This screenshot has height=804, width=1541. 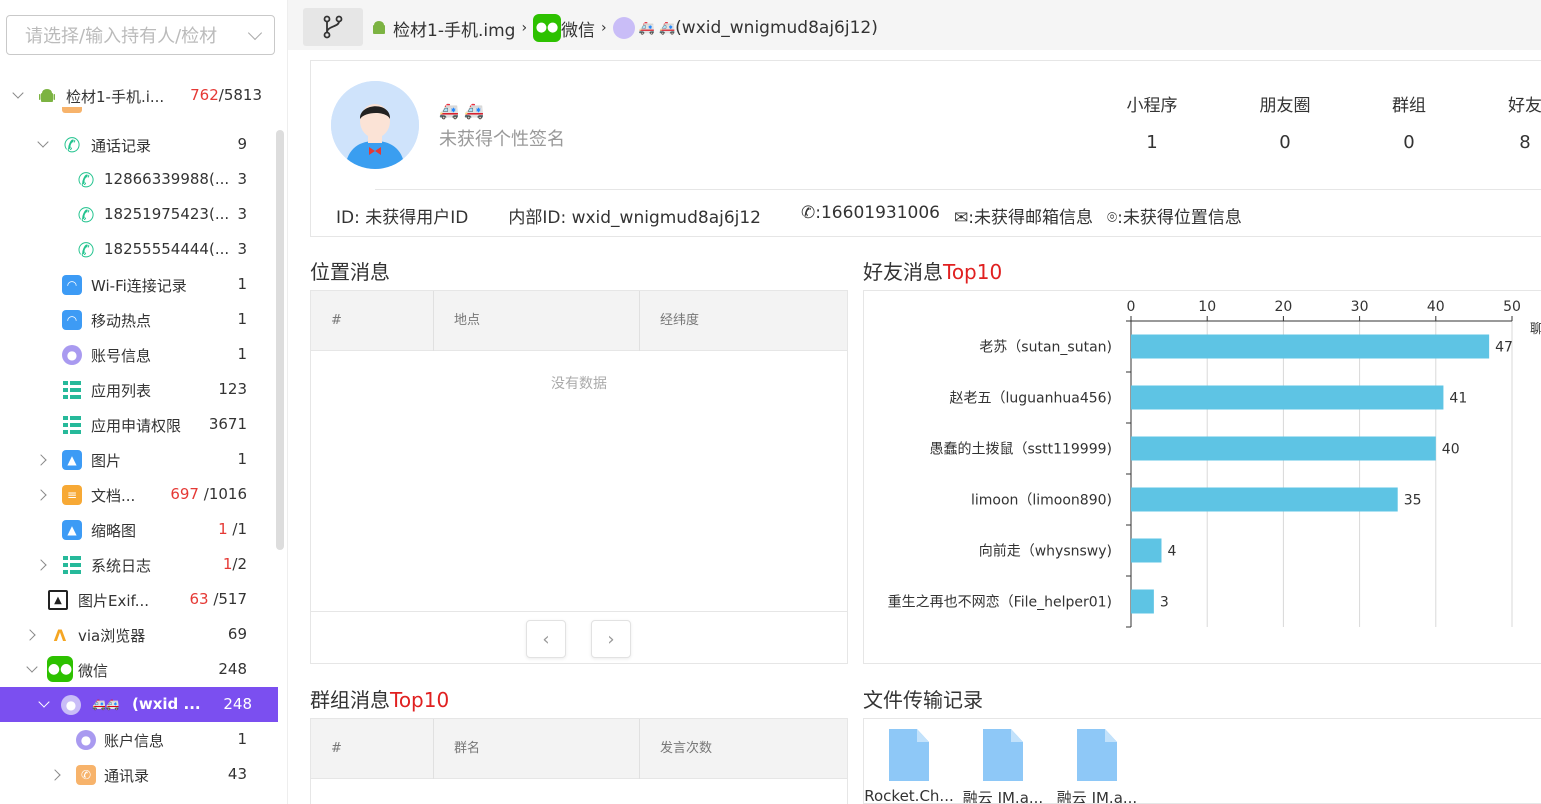 I want to click on tree-item-images: ▲ 图片 1, so click(x=139, y=459).